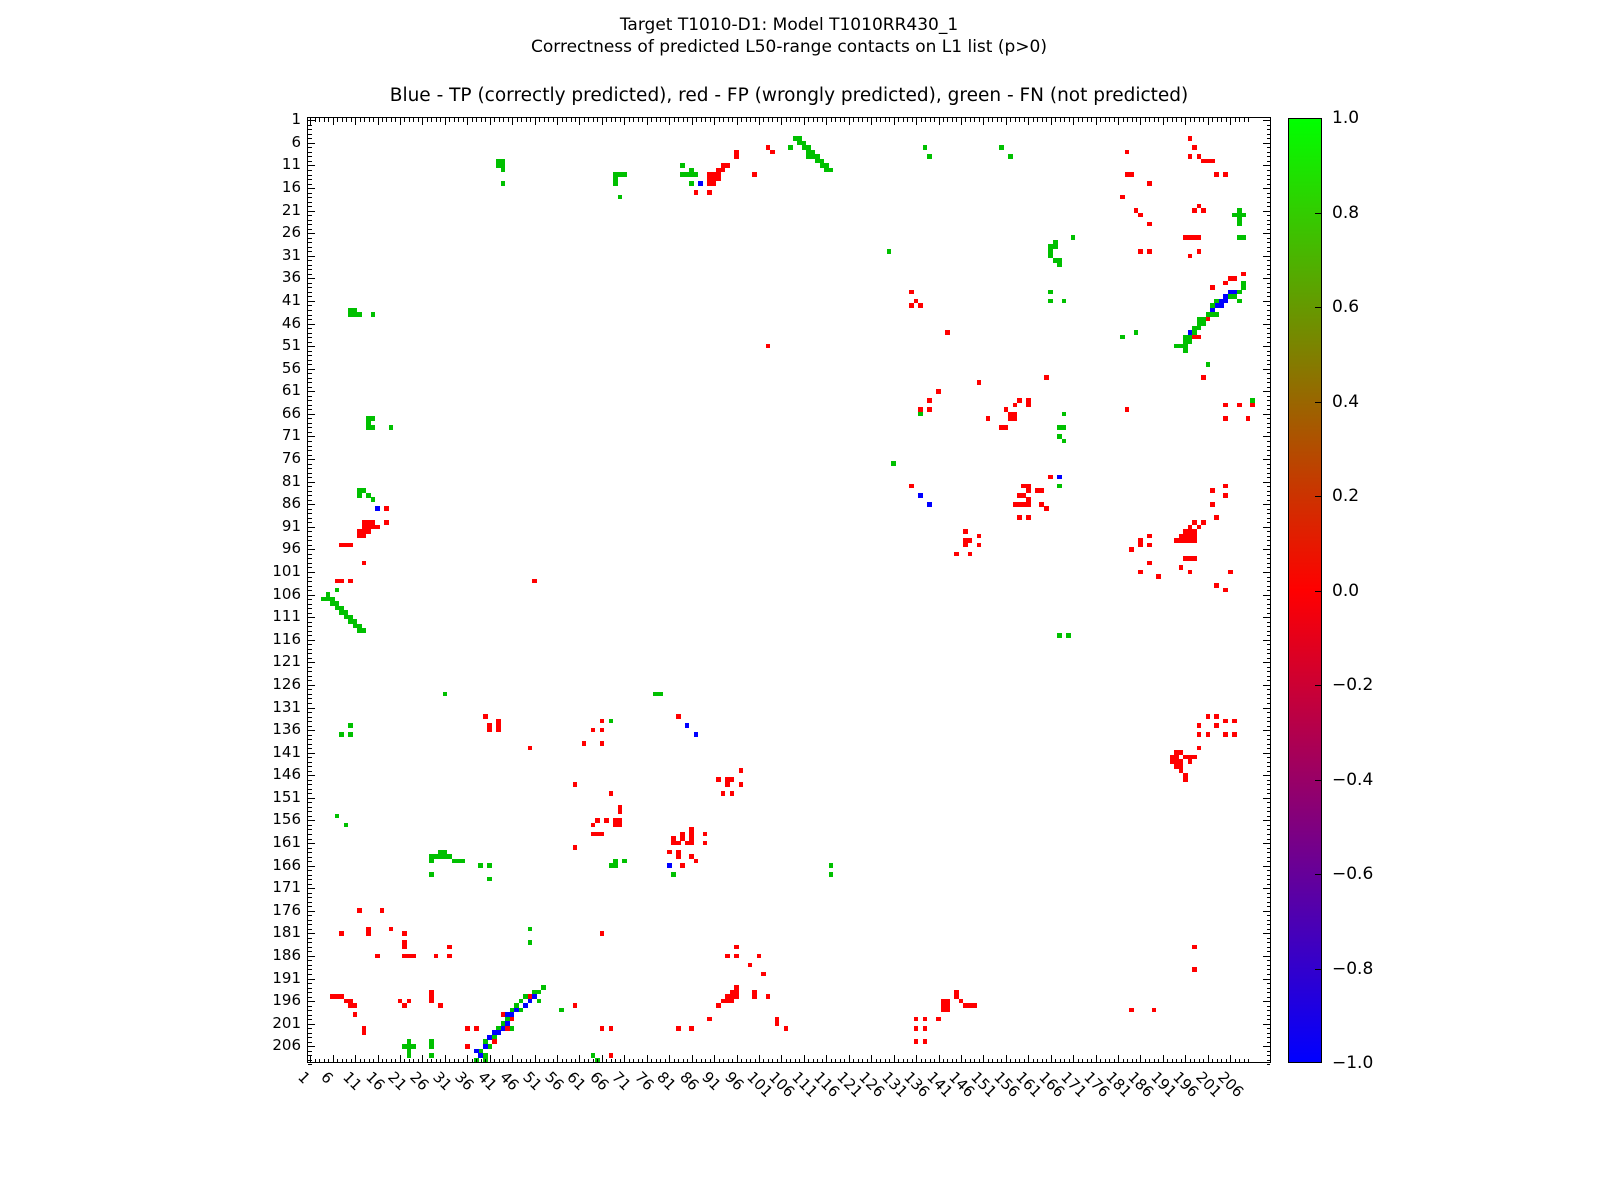 This screenshot has height=1200, width=1600. I want to click on y-tick-label: 106, so click(286, 593).